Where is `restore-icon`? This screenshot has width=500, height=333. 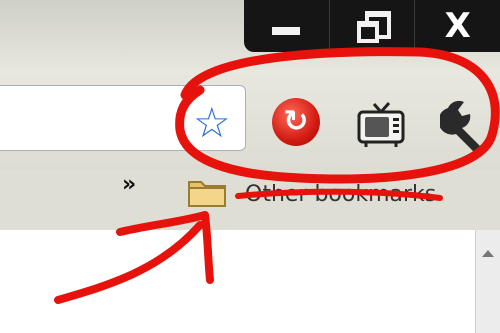
restore-icon is located at coordinates (374, 27).